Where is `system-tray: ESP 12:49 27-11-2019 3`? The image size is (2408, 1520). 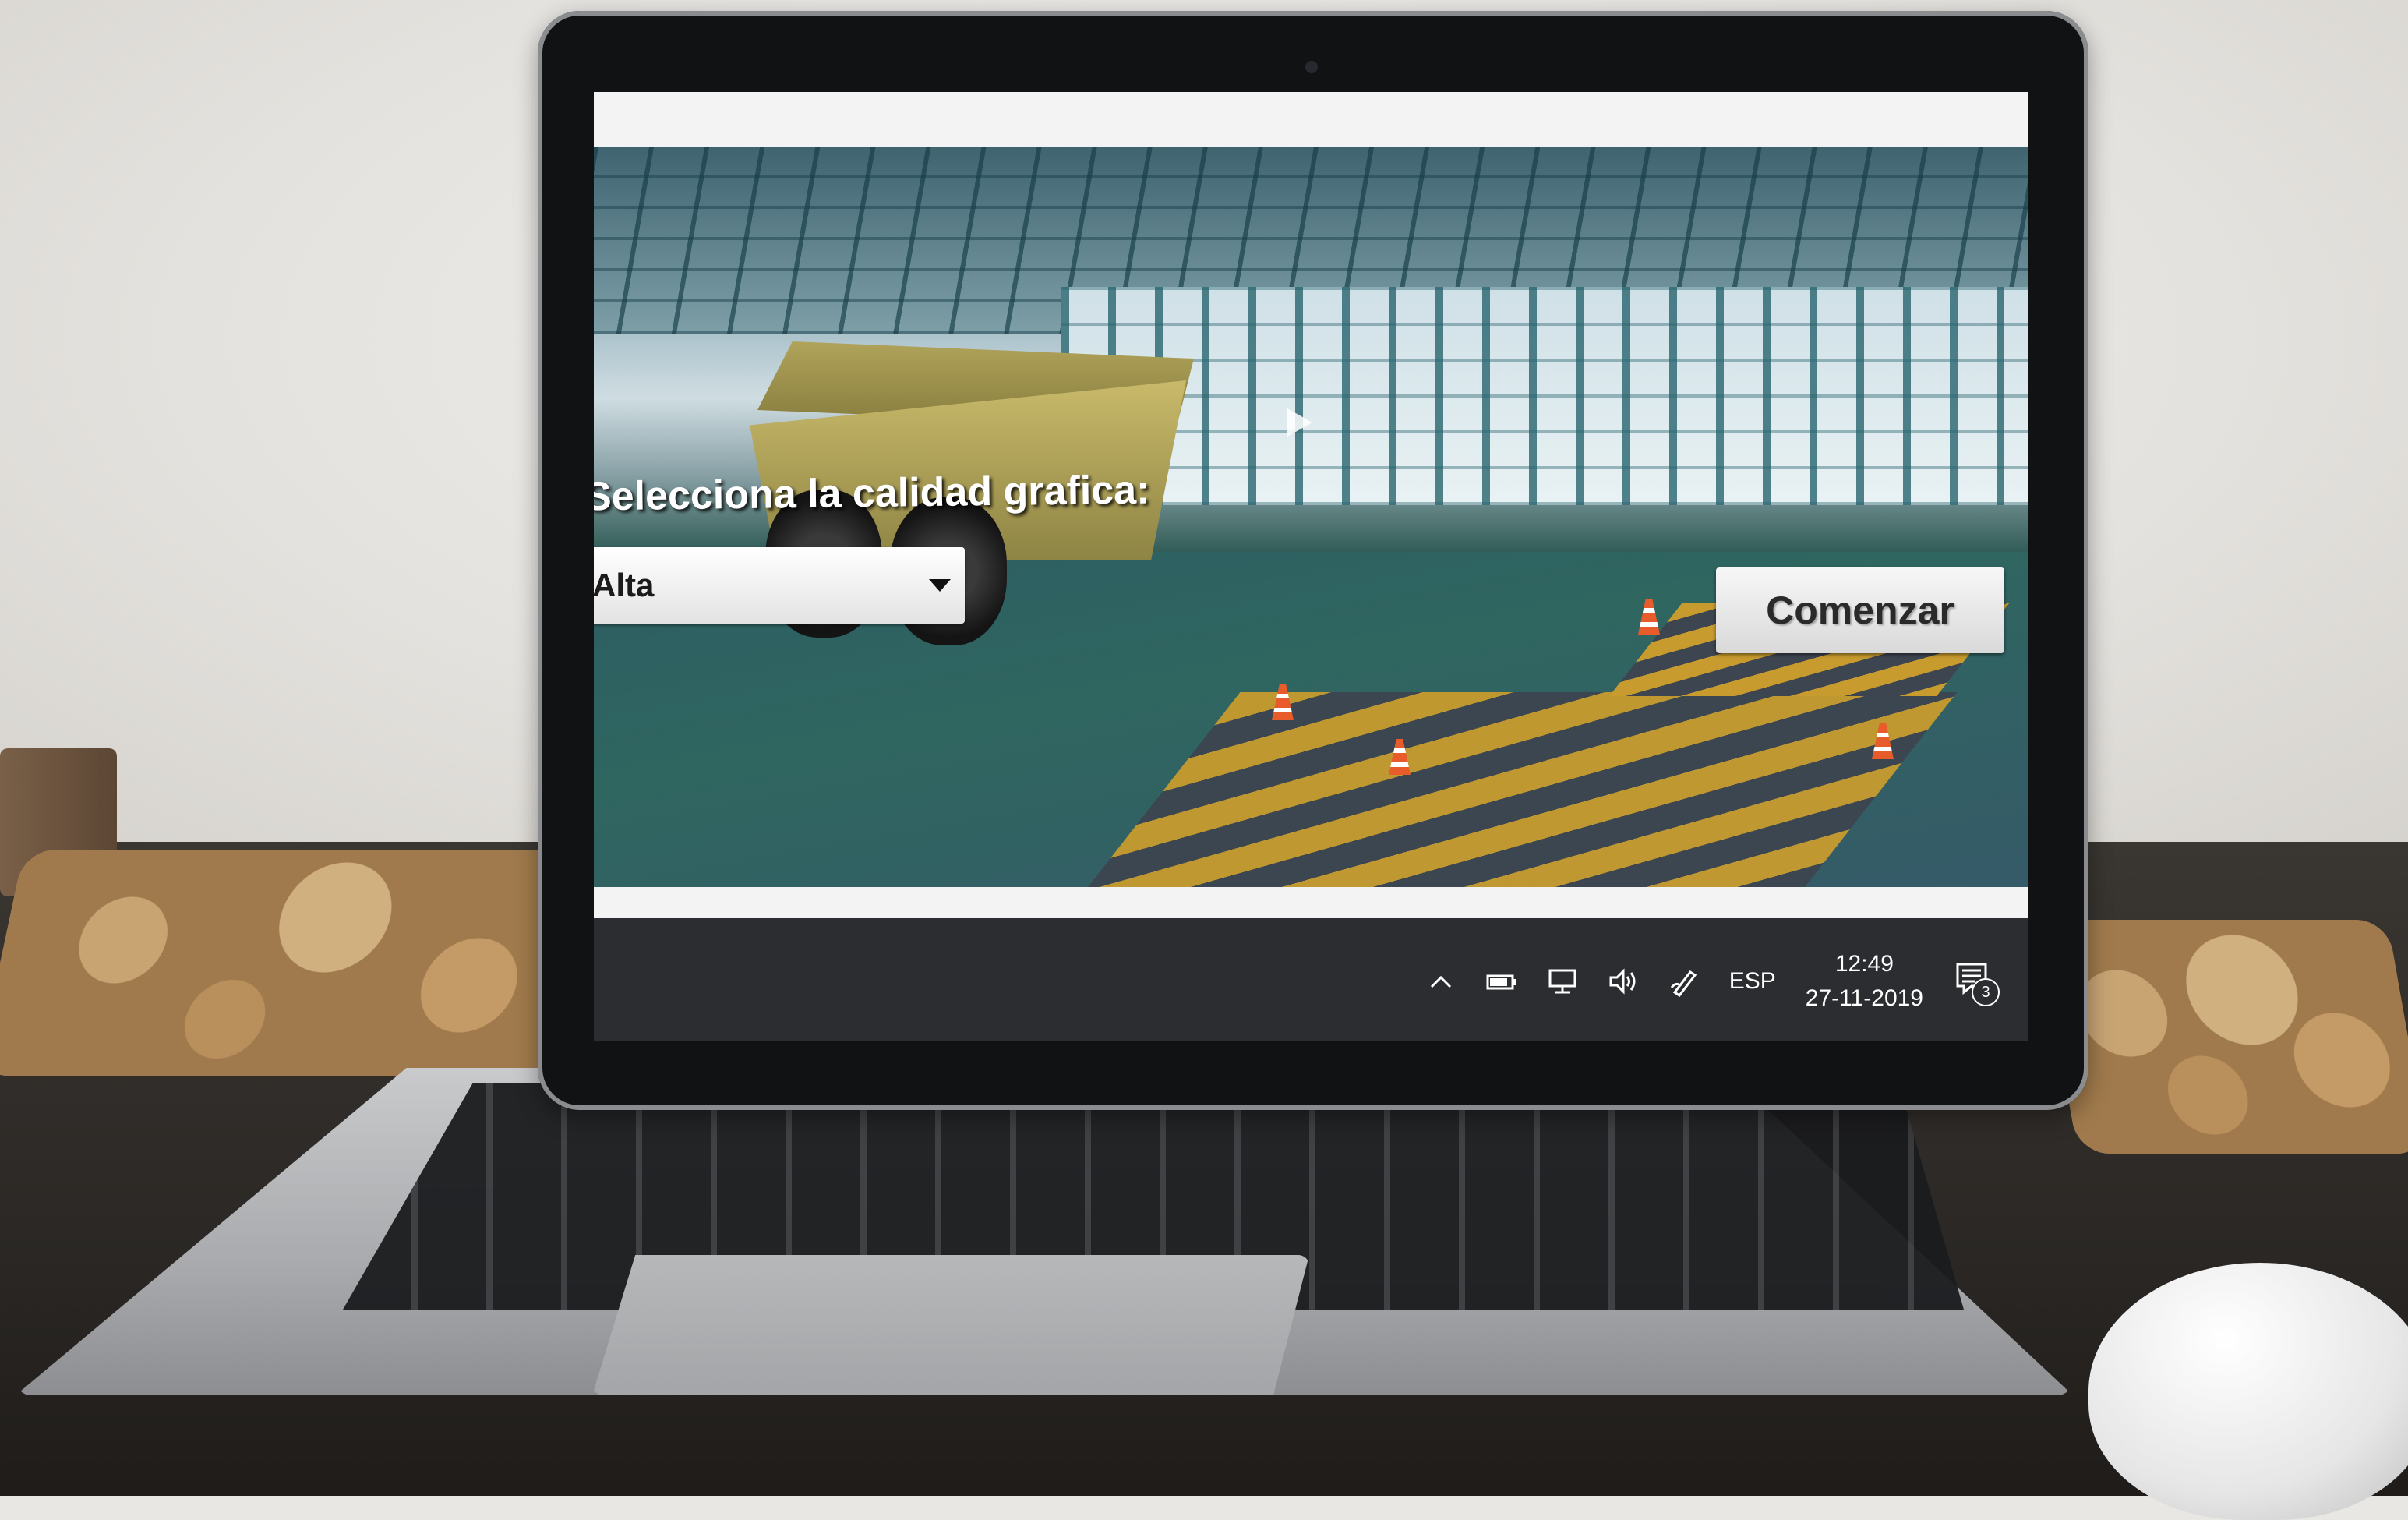 system-tray: ESP 12:49 27-11-2019 3 is located at coordinates (1712, 981).